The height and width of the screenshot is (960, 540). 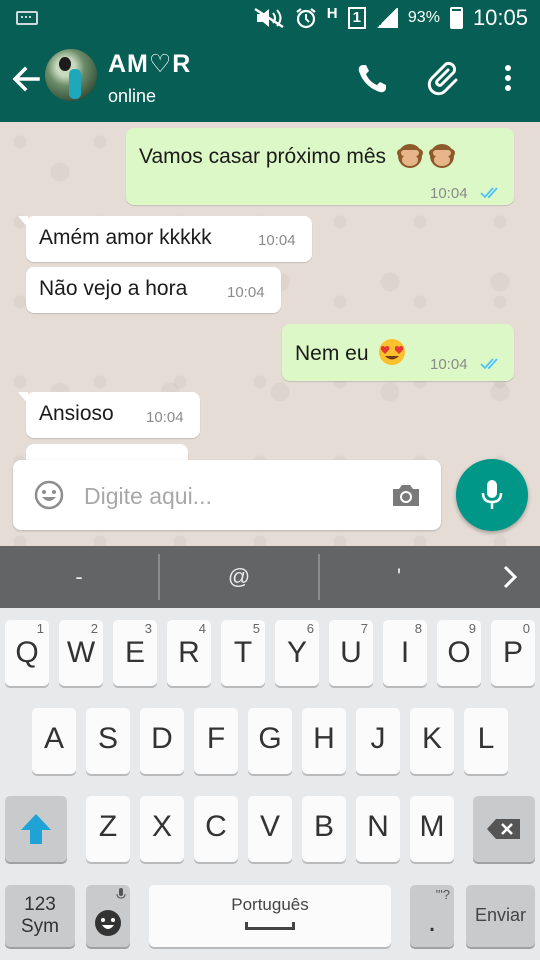 I want to click on key-g: G, so click(x=270, y=741).